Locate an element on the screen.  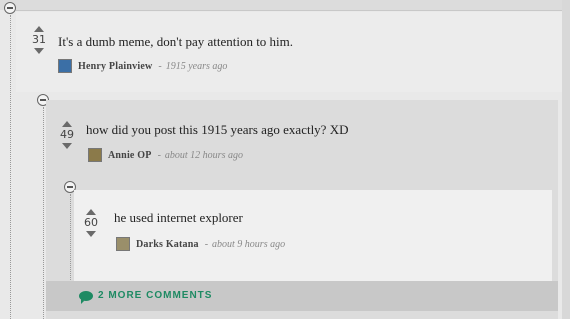
collapse-thread-button is located at coordinates (10, 8).